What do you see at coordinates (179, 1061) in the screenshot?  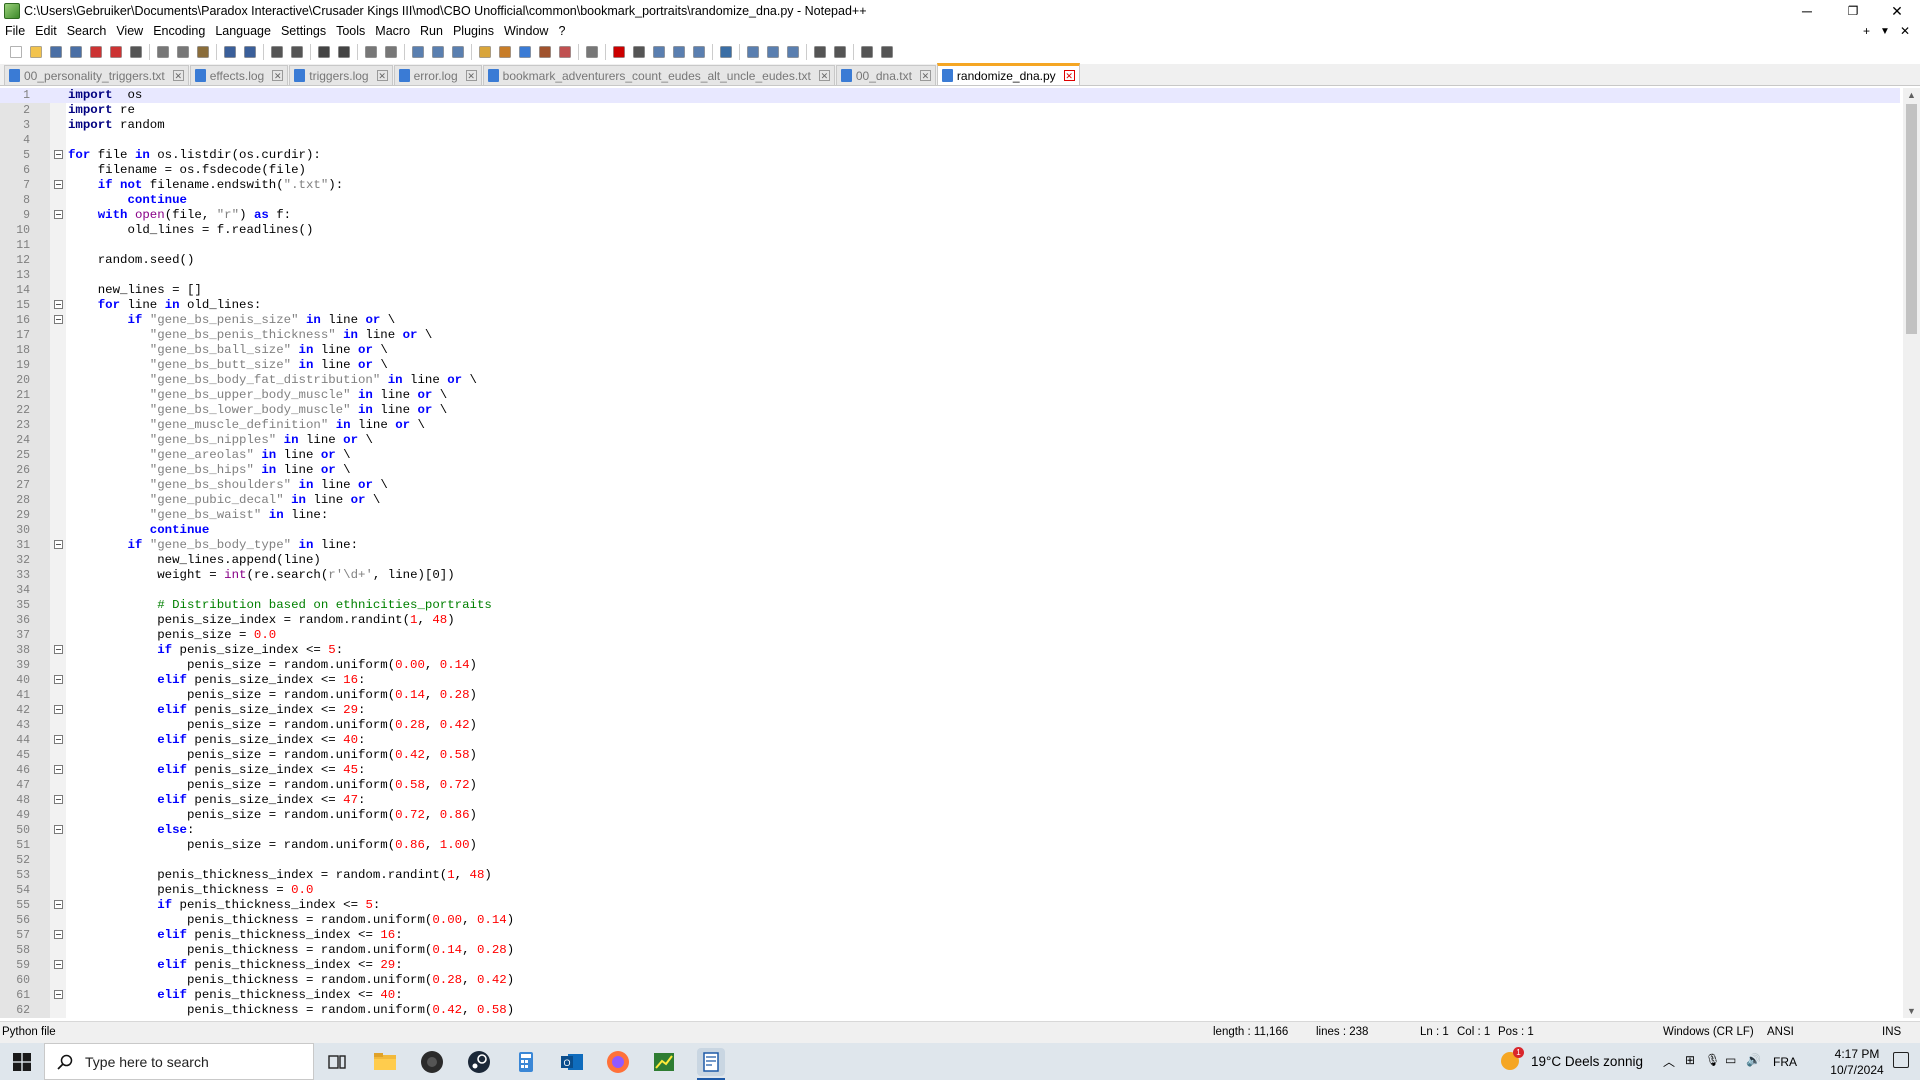 I see `taskbar-search-box: Type here to search` at bounding box center [179, 1061].